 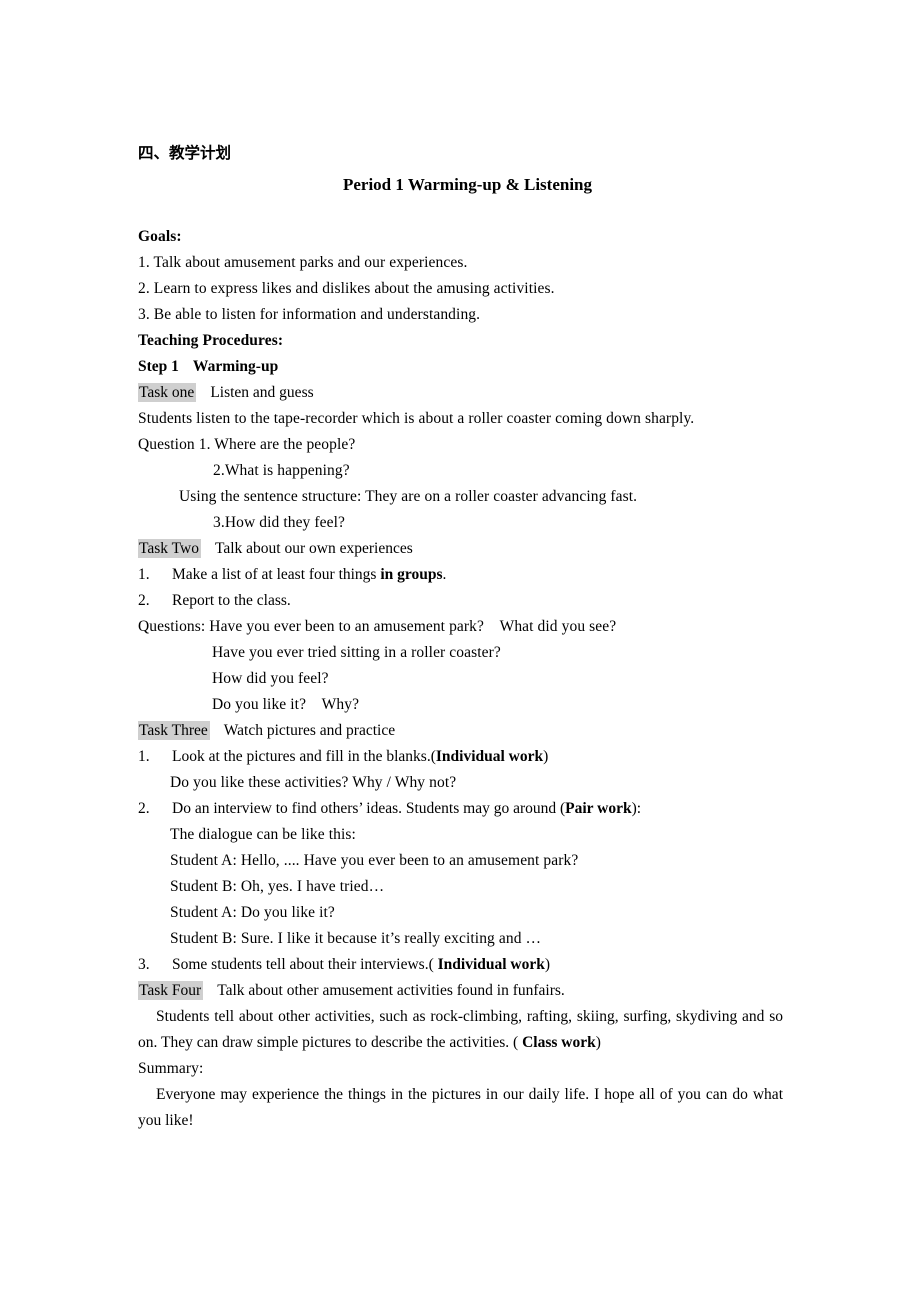 I want to click on task-one-chip: Task one, so click(x=167, y=392).